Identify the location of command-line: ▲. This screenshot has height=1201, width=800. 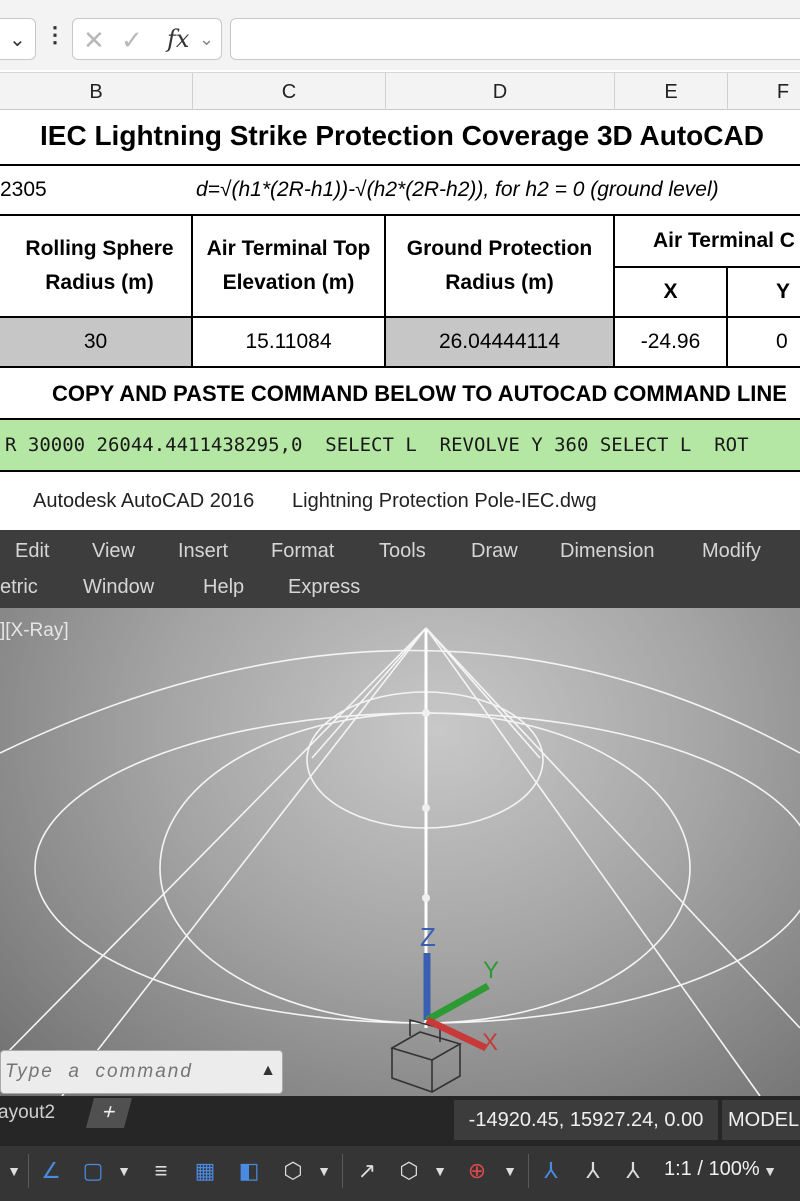
(141, 1072).